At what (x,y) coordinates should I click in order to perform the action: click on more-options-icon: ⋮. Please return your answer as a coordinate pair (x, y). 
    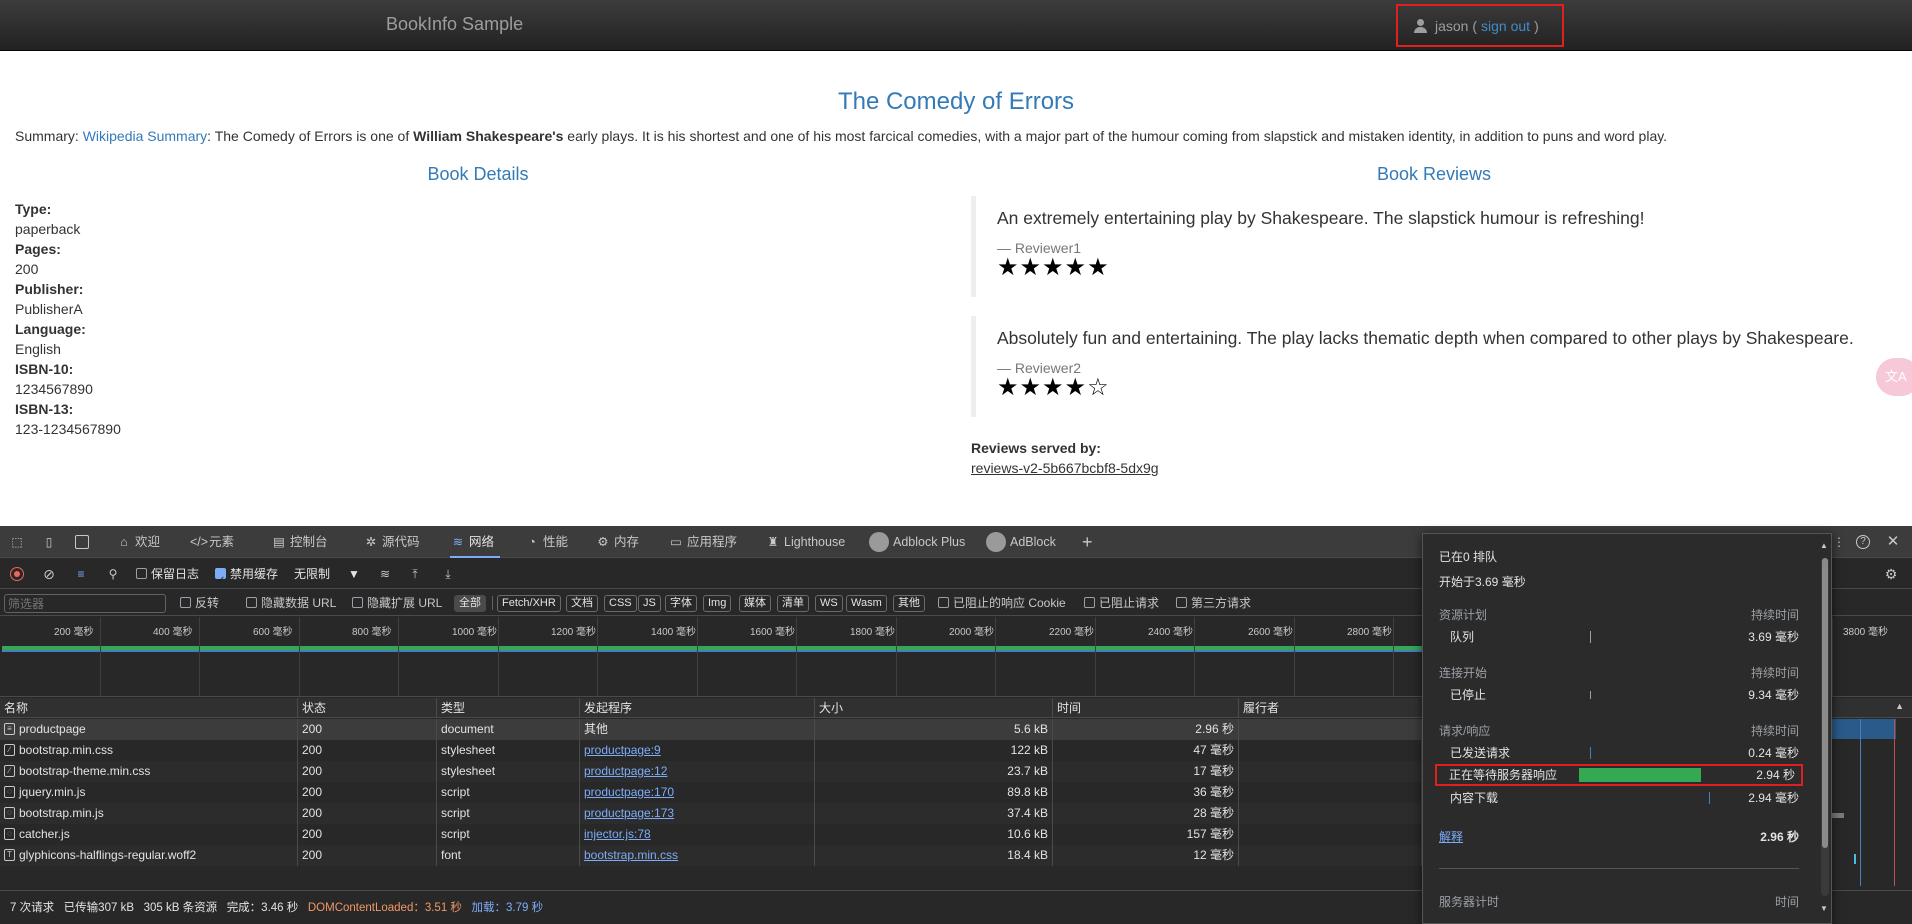
    Looking at the image, I should click on (1839, 542).